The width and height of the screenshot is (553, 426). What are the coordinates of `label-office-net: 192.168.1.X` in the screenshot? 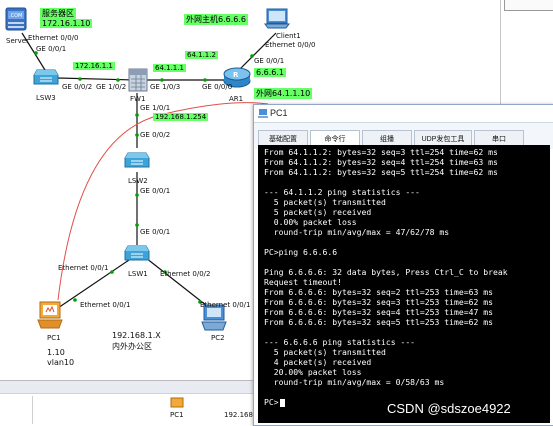 It's located at (136, 335).